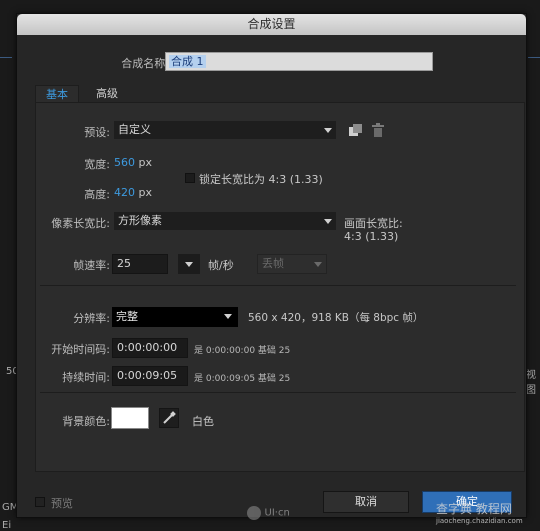 The height and width of the screenshot is (531, 540). I want to click on duration-value: 0:00:09:05, so click(147, 375).